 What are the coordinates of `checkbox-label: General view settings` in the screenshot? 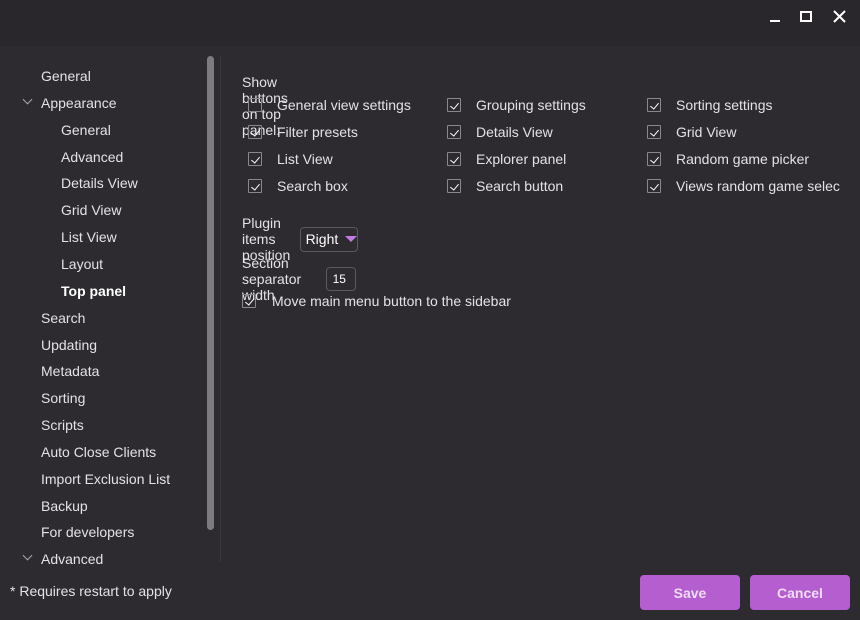 It's located at (344, 105).